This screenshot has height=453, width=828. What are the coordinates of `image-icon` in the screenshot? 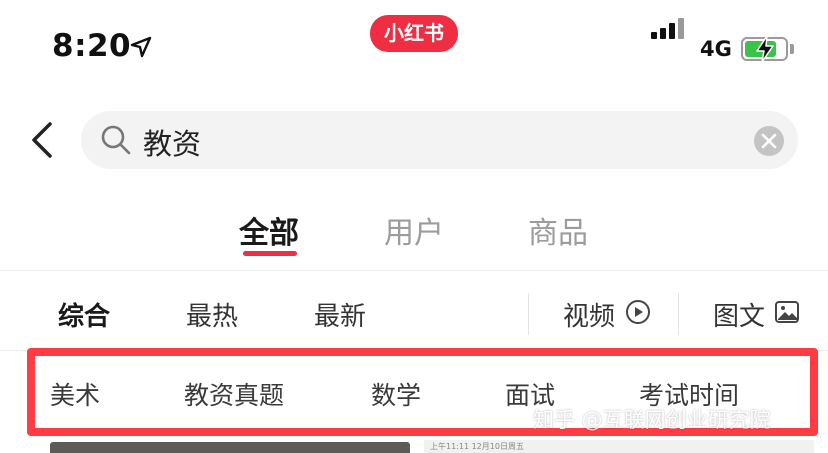 It's located at (787, 312).